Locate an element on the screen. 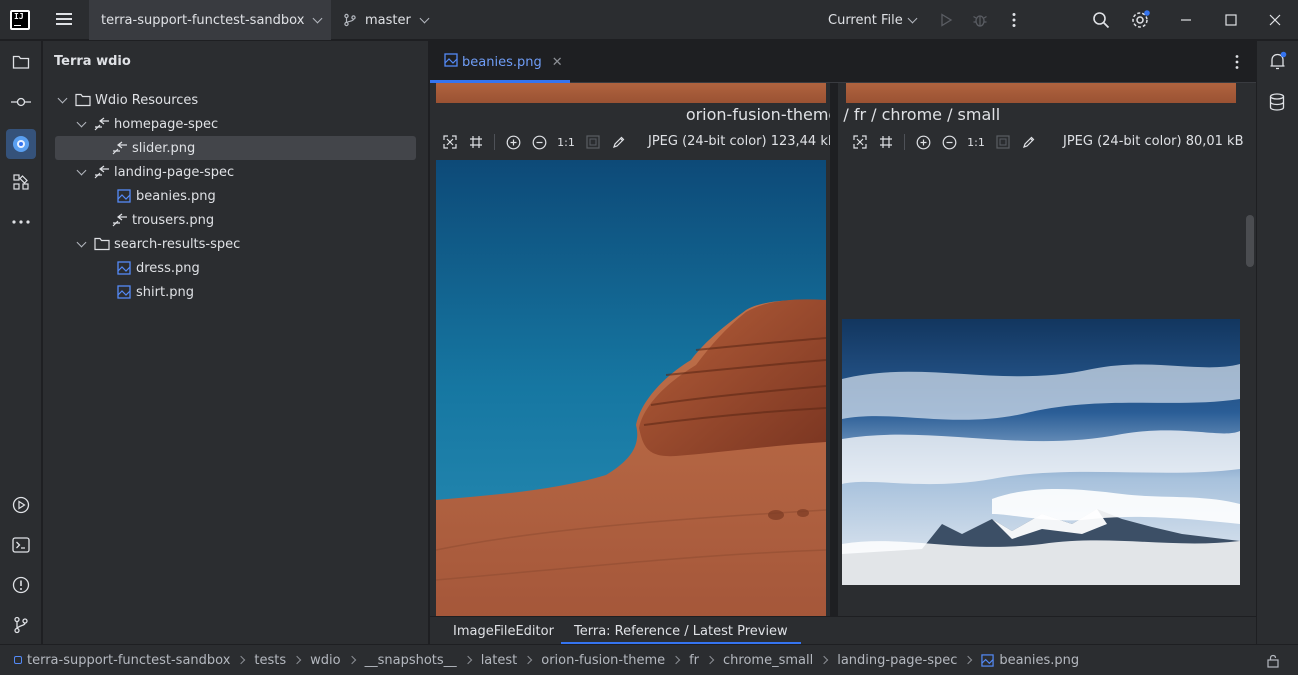 The image size is (1298, 675). editor-tab-bar: beanies.png ✕ is located at coordinates (843, 62).